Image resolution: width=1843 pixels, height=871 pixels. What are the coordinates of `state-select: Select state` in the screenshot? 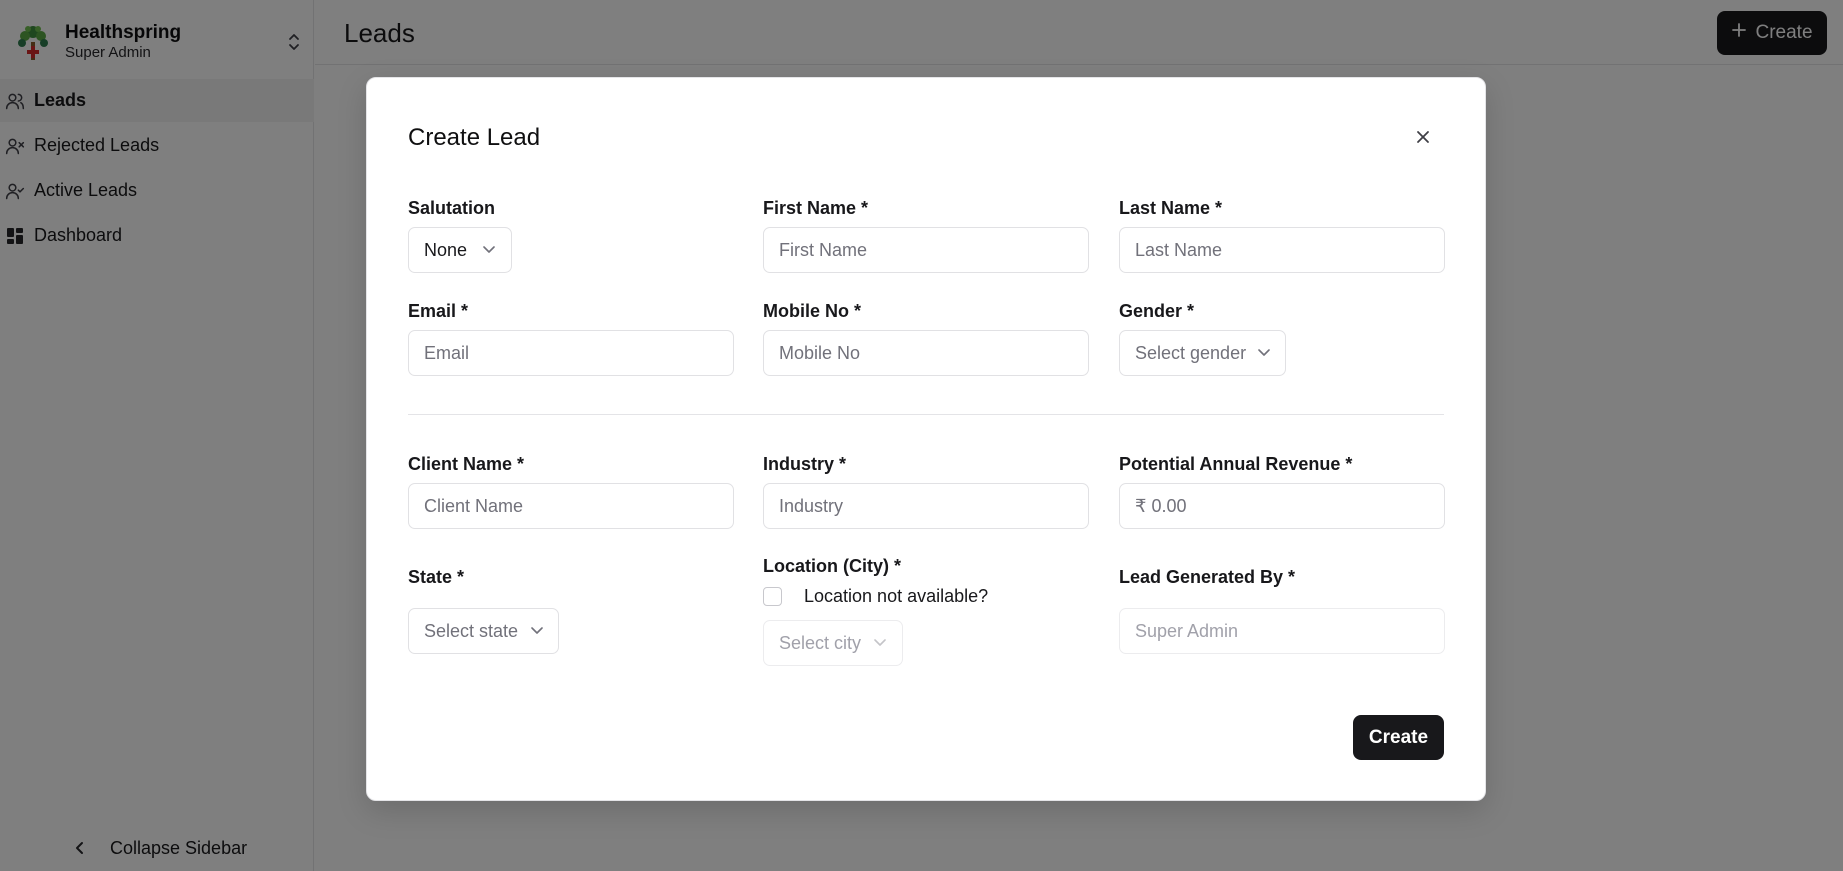 It's located at (483, 631).